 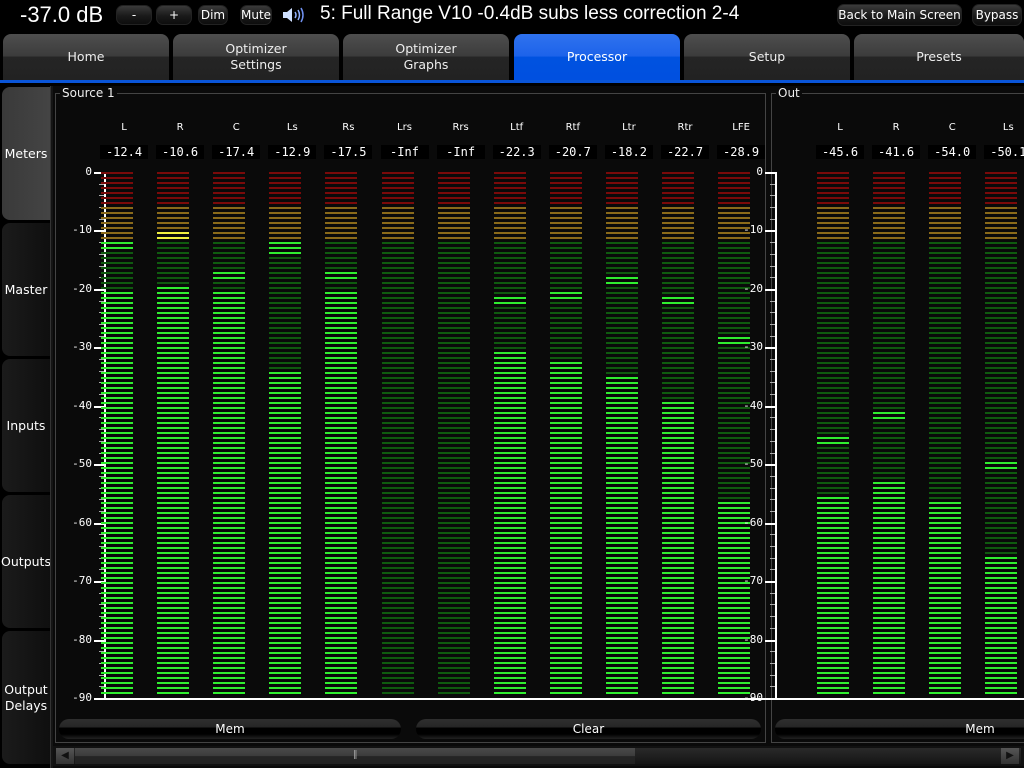 What do you see at coordinates (294, 15) in the screenshot?
I see `speaker-volume-icon` at bounding box center [294, 15].